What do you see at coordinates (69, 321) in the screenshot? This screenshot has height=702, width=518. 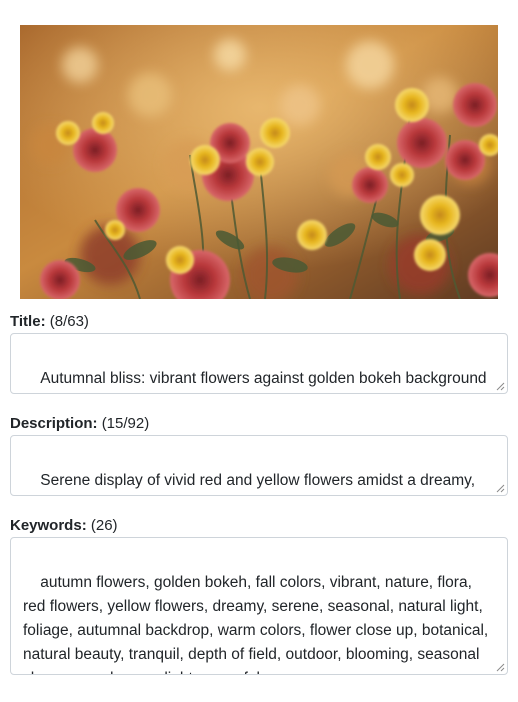 I see `title-char-count: (8/63)` at bounding box center [69, 321].